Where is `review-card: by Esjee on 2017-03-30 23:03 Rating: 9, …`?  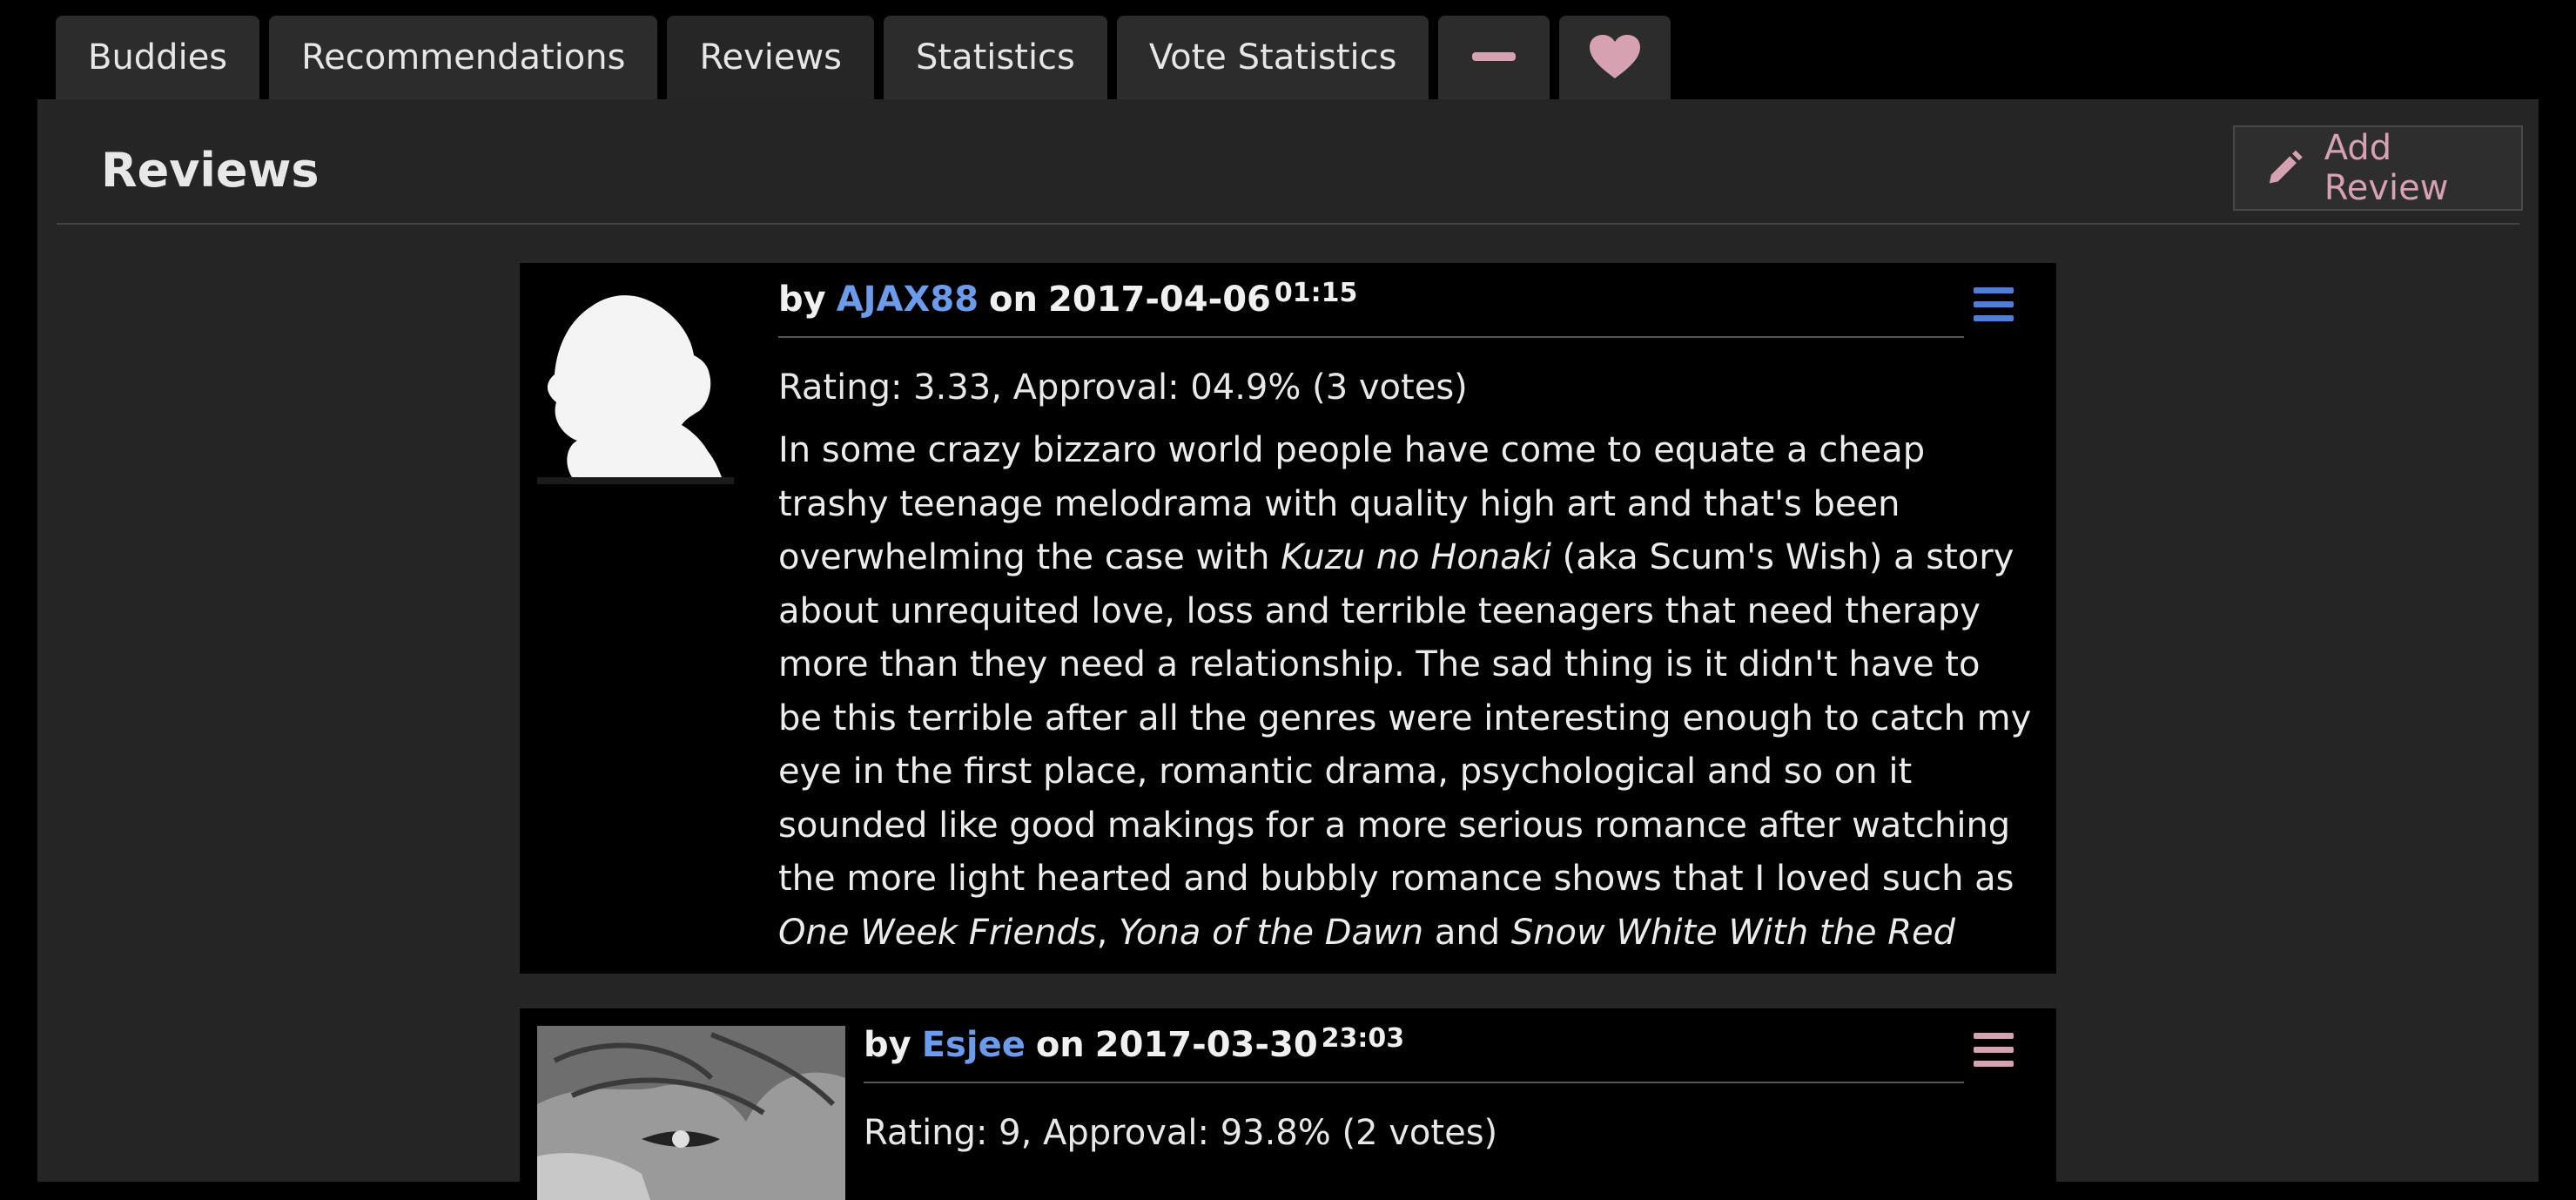
review-card: by Esjee on 2017-03-30 23:03 Rating: 9, … is located at coordinates (1288, 1104).